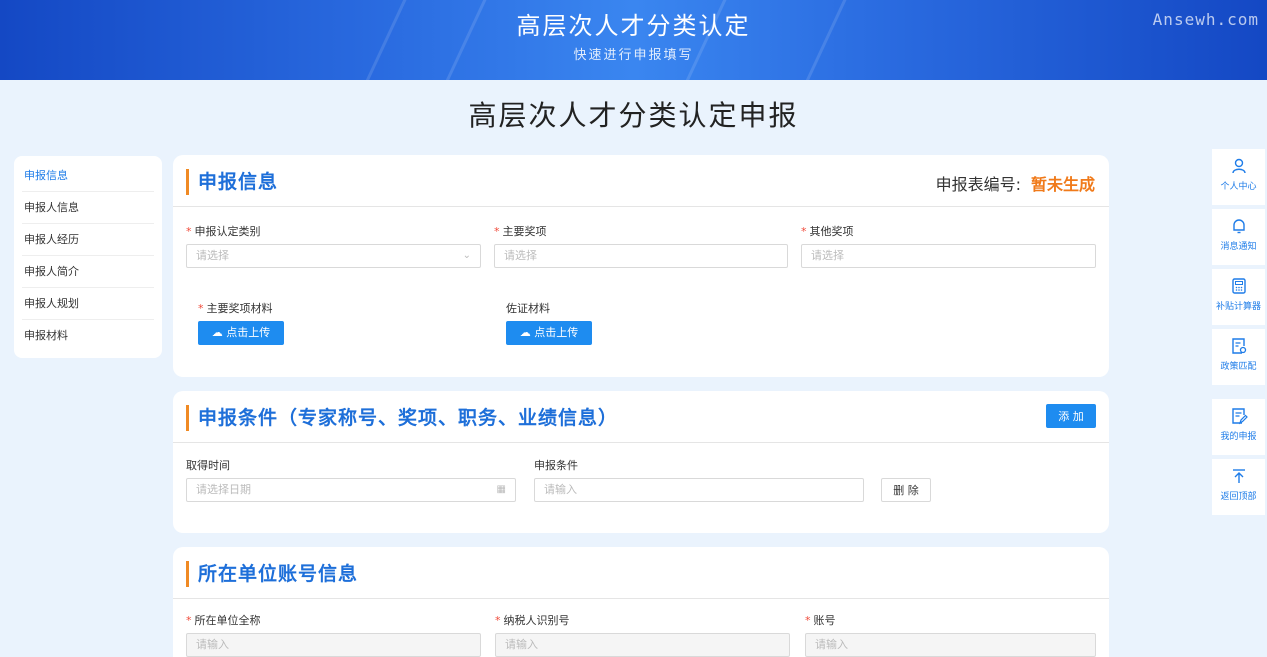  What do you see at coordinates (641, 256) in the screenshot?
I see `main-award-select: 请选择` at bounding box center [641, 256].